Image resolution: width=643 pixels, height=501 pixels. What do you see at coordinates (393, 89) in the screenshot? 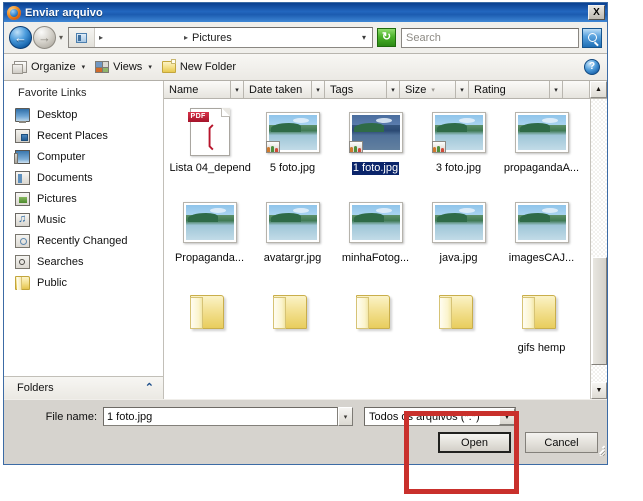
I see `column-menu-tags: ▾` at bounding box center [393, 89].